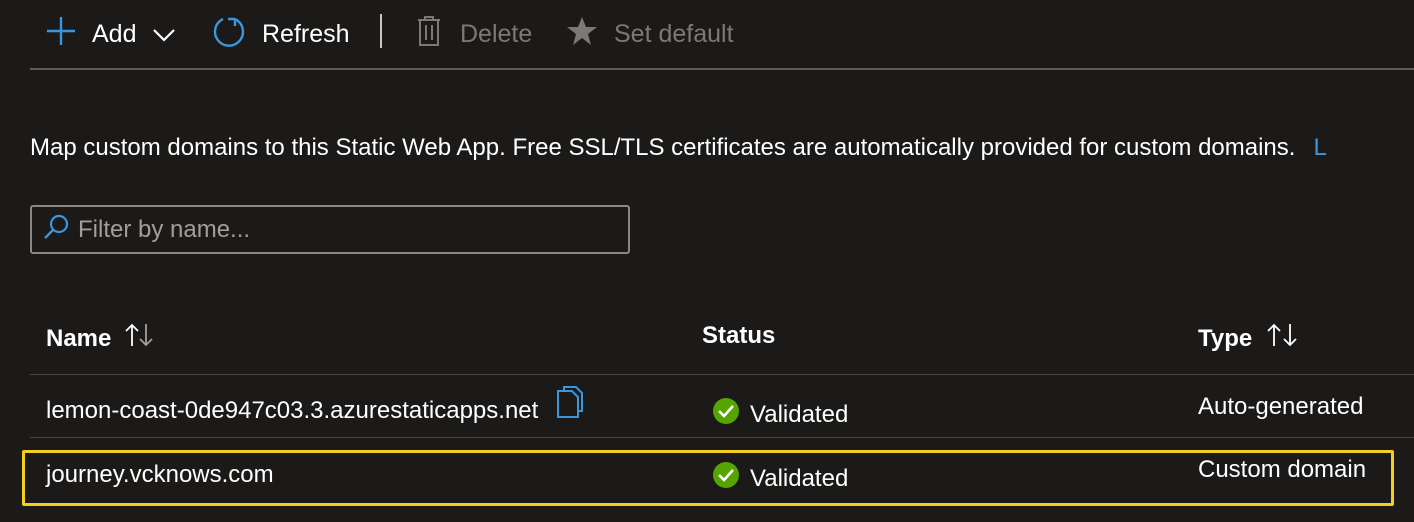 This screenshot has width=1414, height=522. I want to click on type-text: Custom domain, so click(1282, 469).